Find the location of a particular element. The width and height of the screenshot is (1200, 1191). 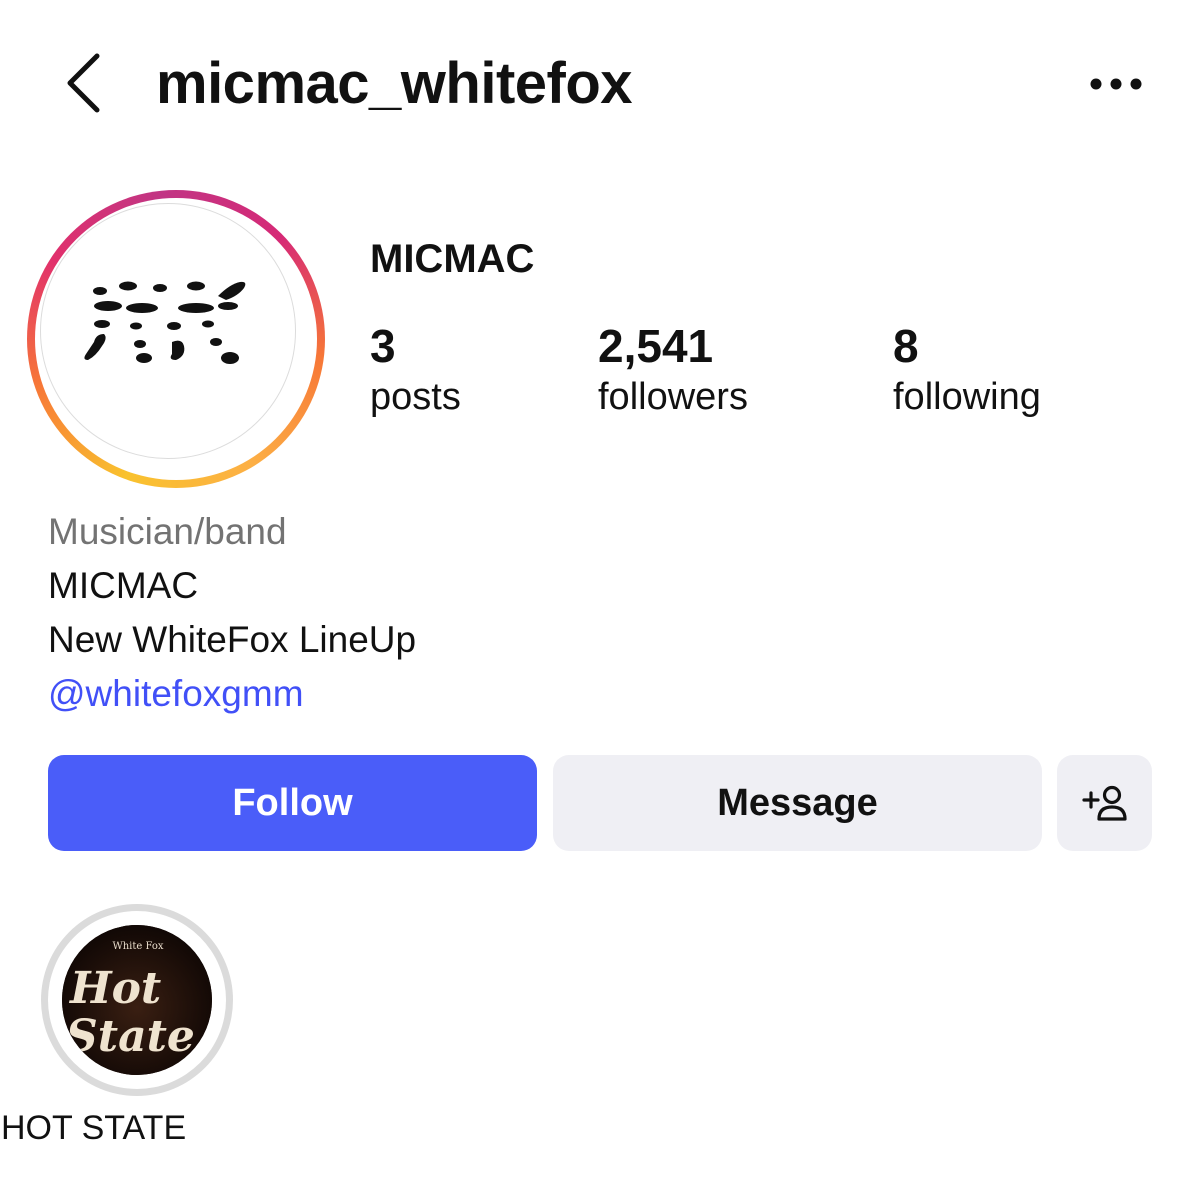

message-button: Message is located at coordinates (797, 803).